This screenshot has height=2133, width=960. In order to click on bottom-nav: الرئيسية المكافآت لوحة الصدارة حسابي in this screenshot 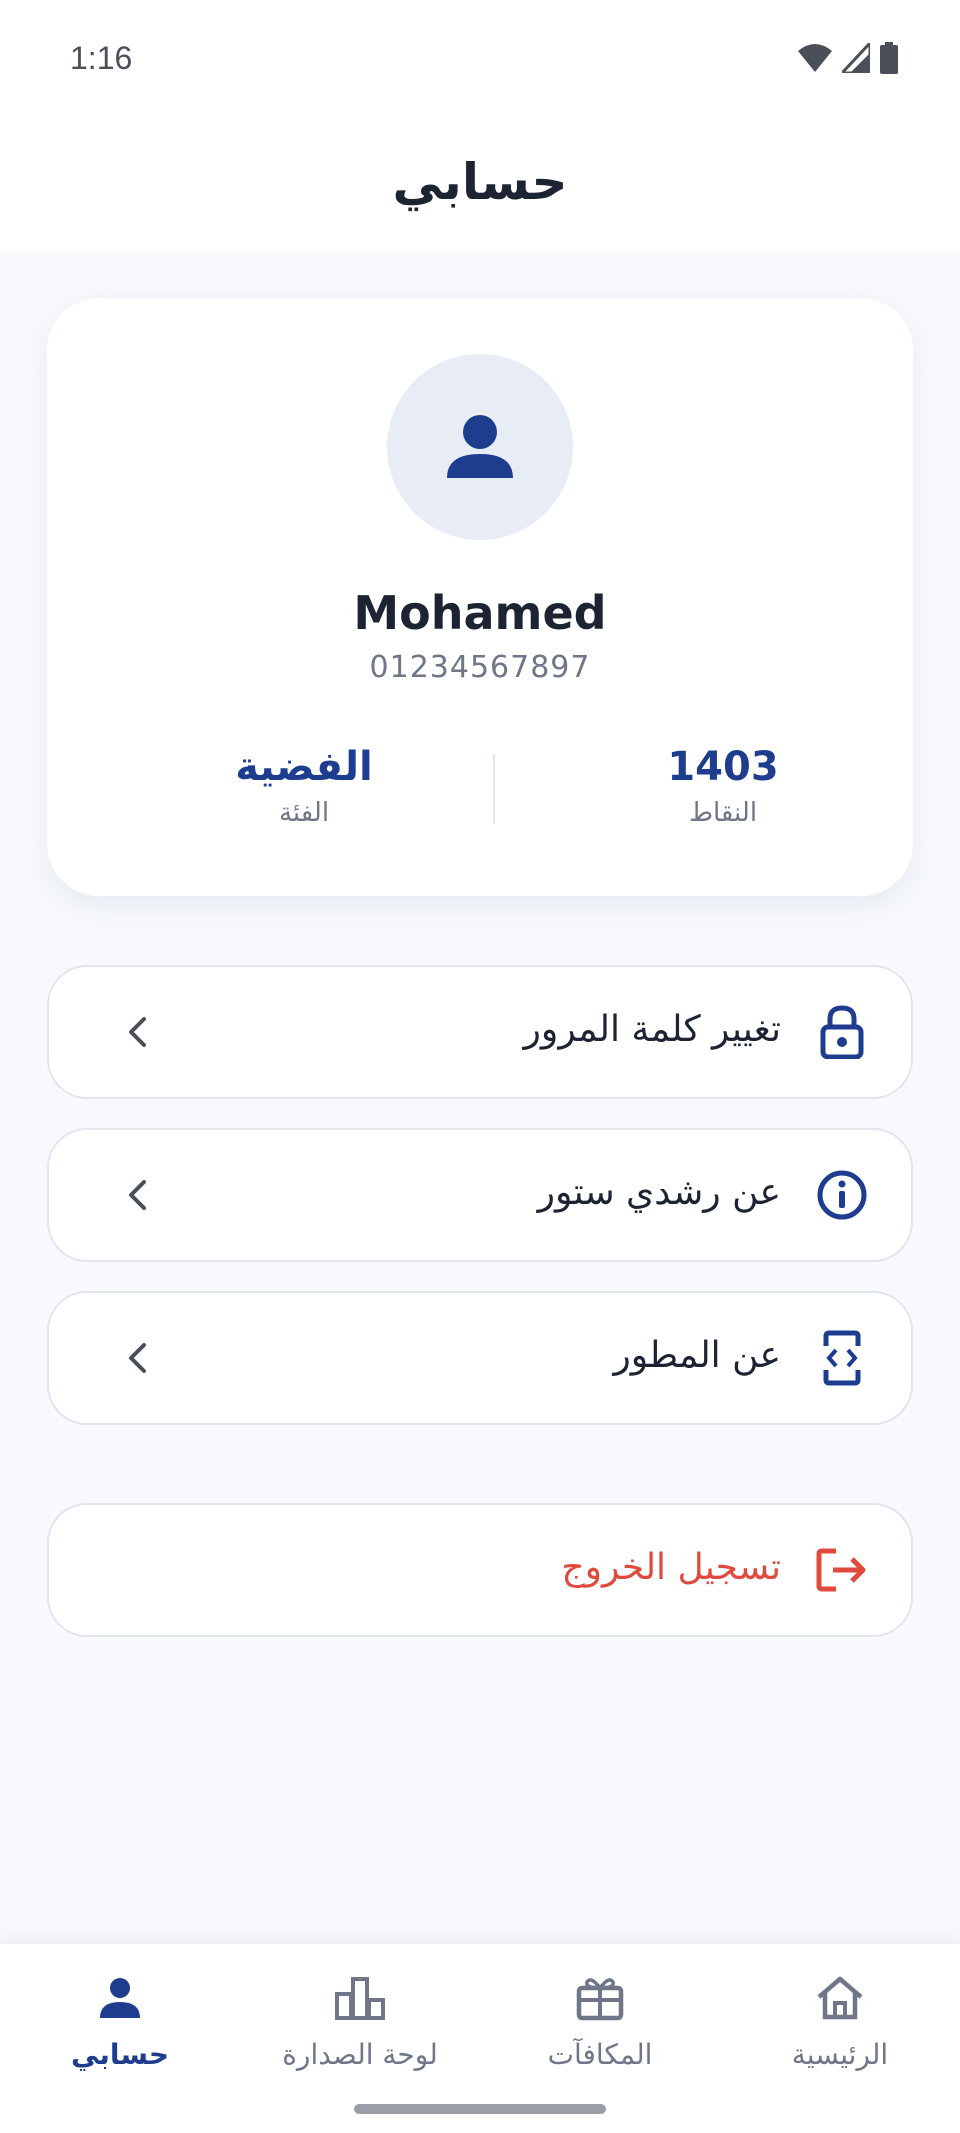, I will do `click(480, 2038)`.